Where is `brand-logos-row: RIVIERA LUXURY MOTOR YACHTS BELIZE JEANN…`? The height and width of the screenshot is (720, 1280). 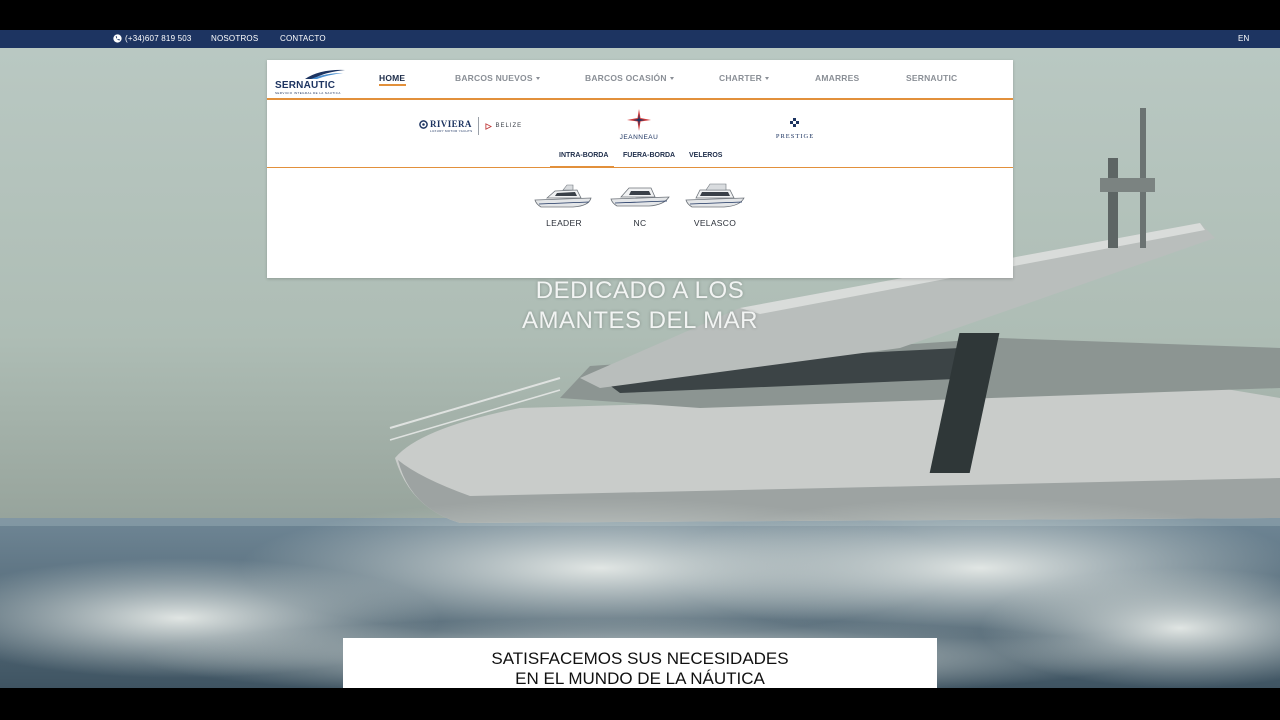 brand-logos-row: RIVIERA LUXURY MOTOR YACHTS BELIZE JEANN… is located at coordinates (640, 125).